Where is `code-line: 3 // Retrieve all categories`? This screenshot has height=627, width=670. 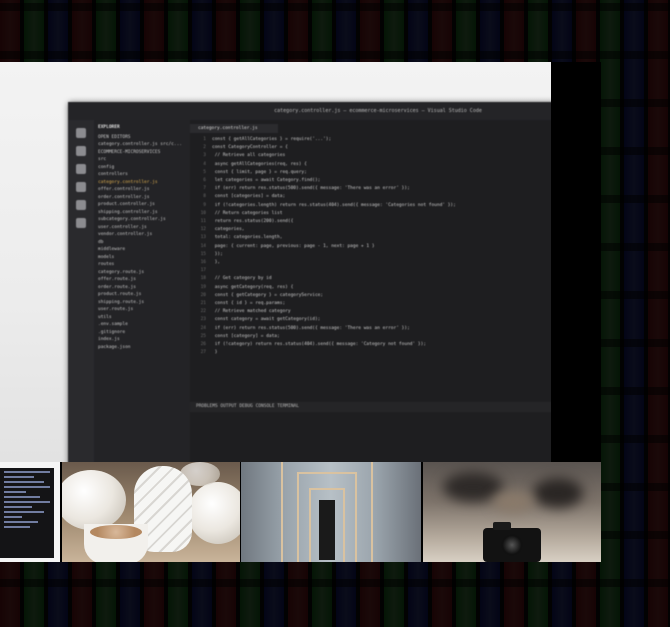
code-line: 3 // Retrieve all categories is located at coordinates (370, 156).